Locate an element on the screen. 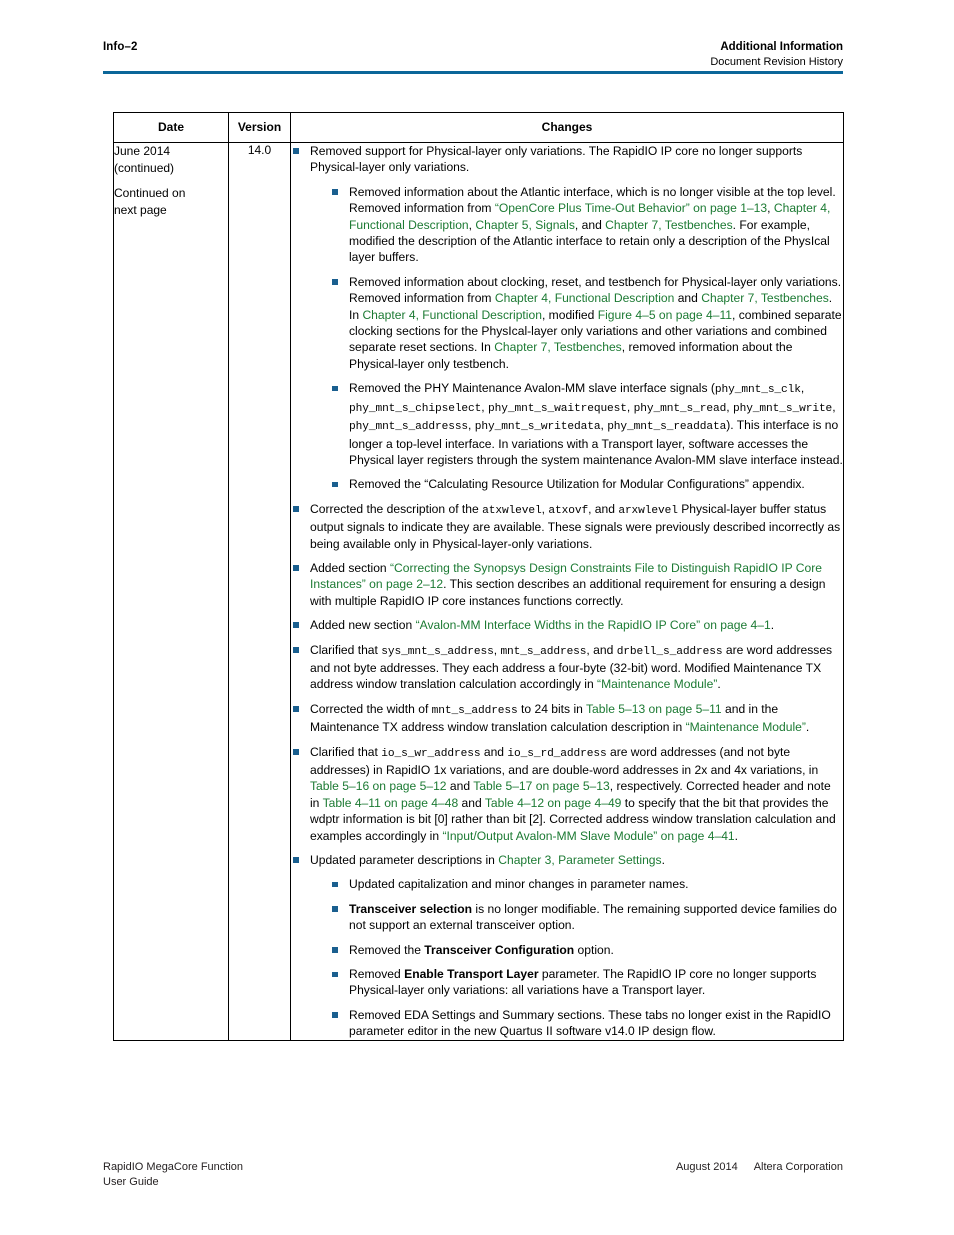  footer-company: Altera Corporation is located at coordinates (798, 1167).